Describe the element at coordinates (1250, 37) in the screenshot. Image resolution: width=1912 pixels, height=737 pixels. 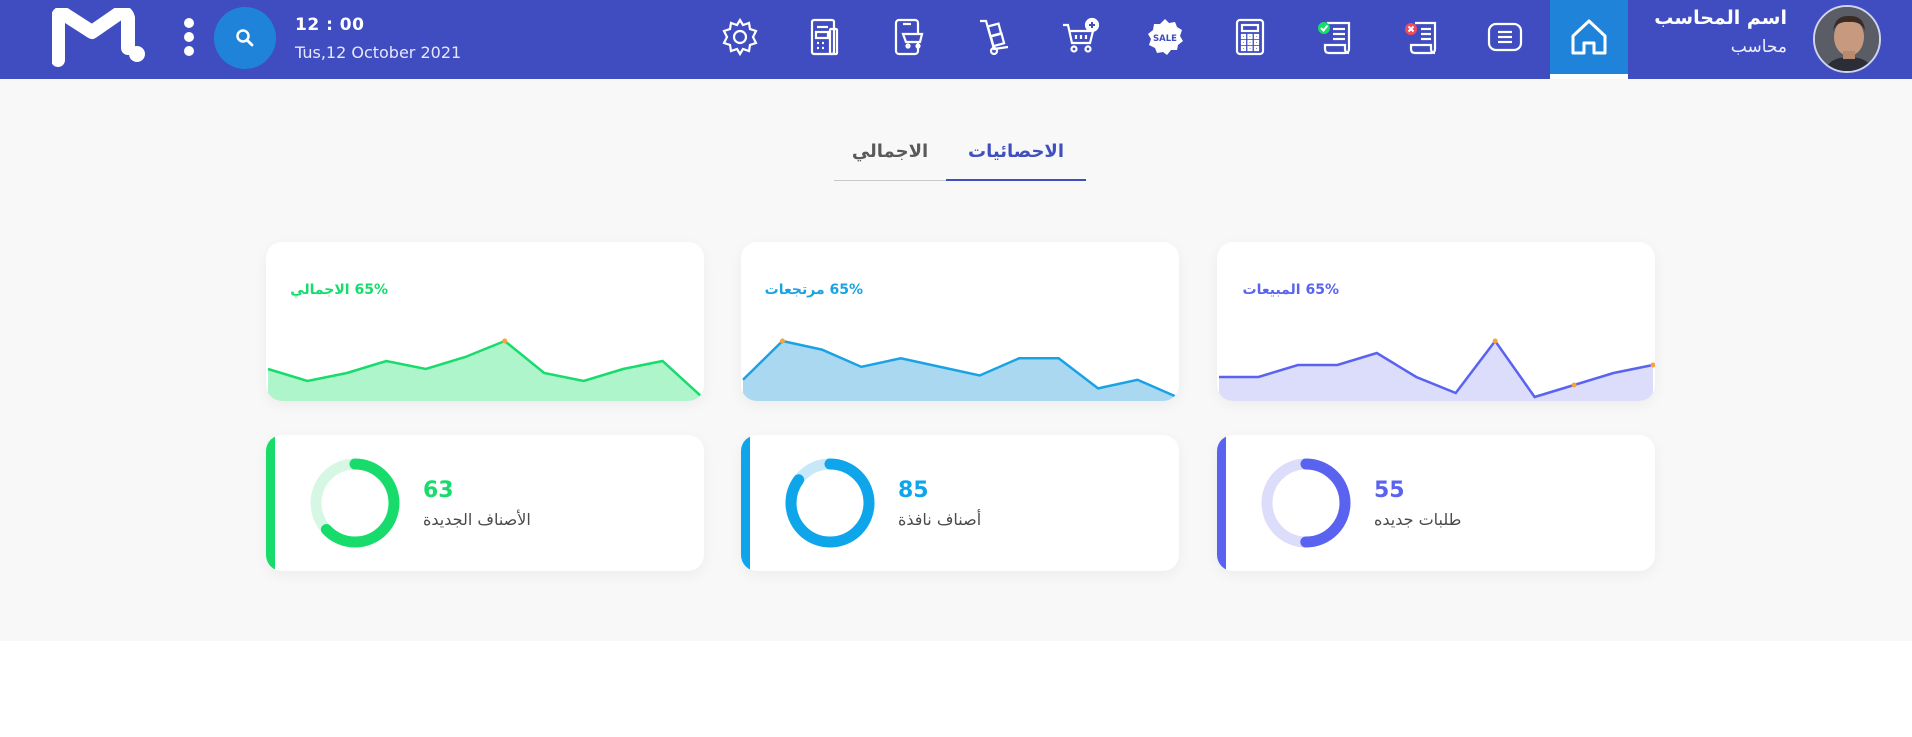
I see `calculator-icon` at that location.